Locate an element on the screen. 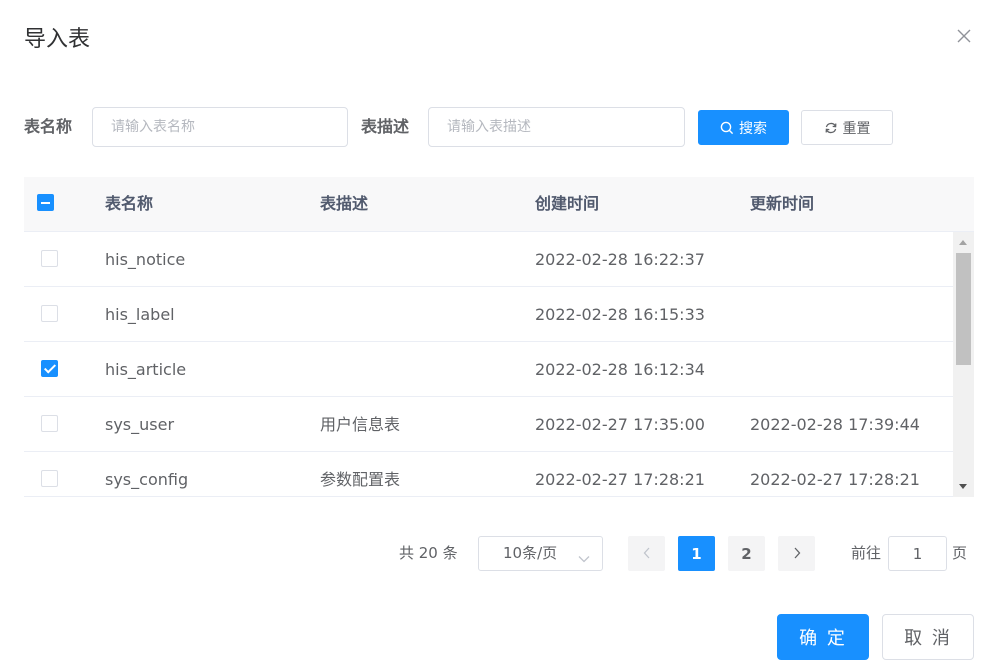 The height and width of the screenshot is (671, 991). refresh-icon is located at coordinates (831, 128).